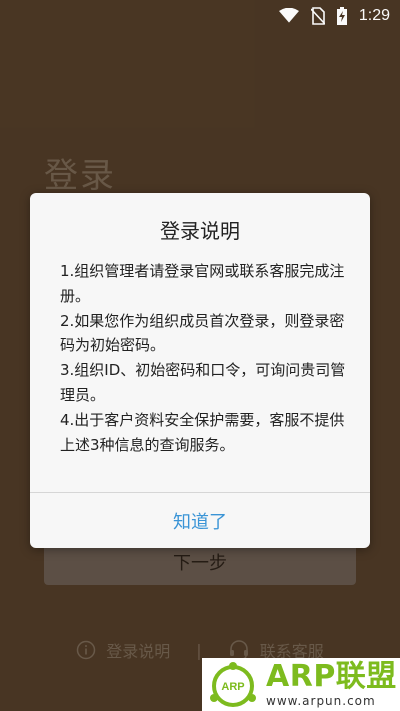 This screenshot has height=711, width=400. I want to click on info-icon, so click(86, 650).